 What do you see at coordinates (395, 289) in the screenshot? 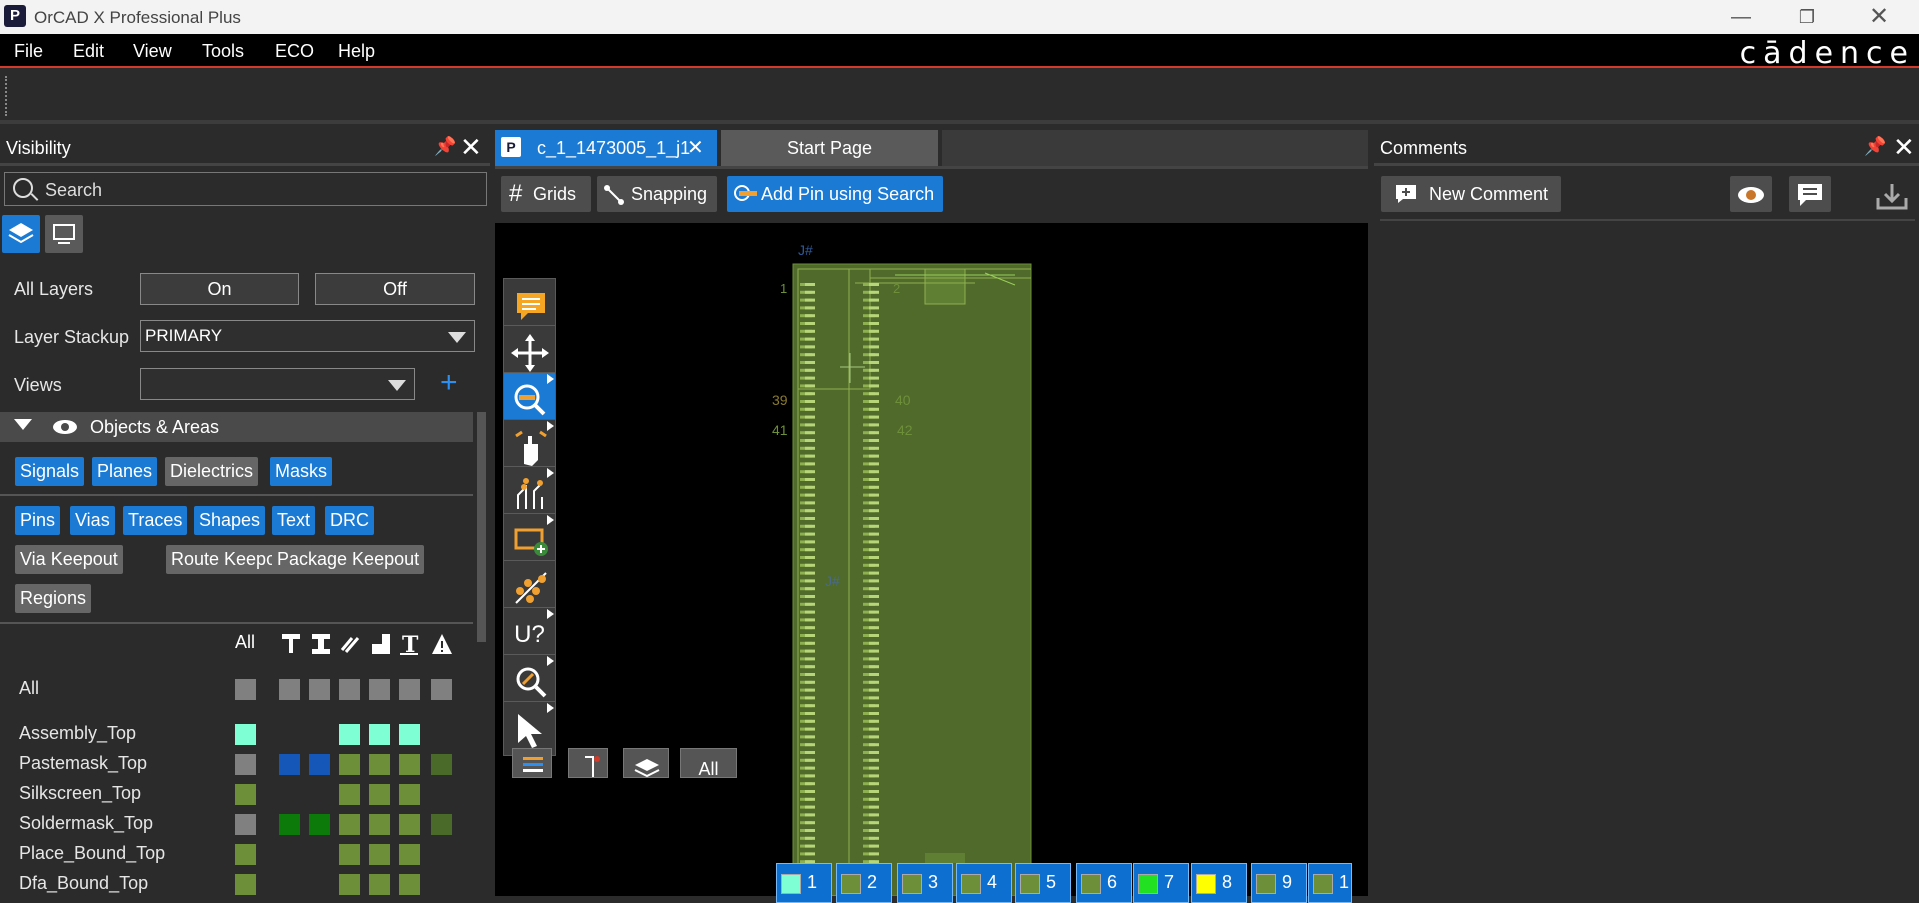
I see `all-layers-off-button: Off` at bounding box center [395, 289].